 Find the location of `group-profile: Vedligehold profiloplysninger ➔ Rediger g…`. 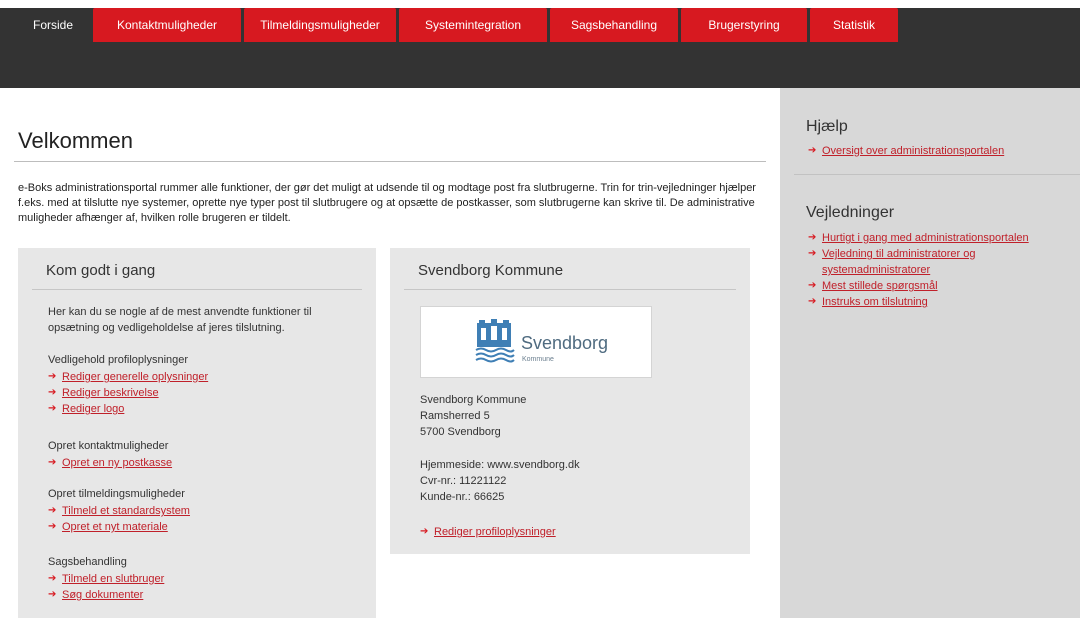

group-profile: Vedligehold profiloplysninger ➔ Rediger g… is located at coordinates (208, 384).